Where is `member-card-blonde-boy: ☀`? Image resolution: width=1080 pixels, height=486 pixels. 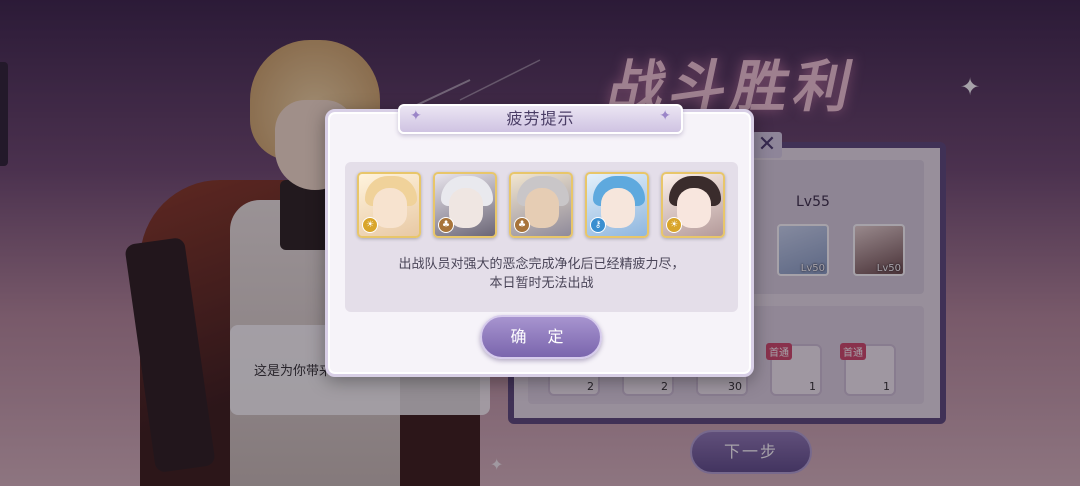
member-card-blonde-boy: ☀ is located at coordinates (389, 205).